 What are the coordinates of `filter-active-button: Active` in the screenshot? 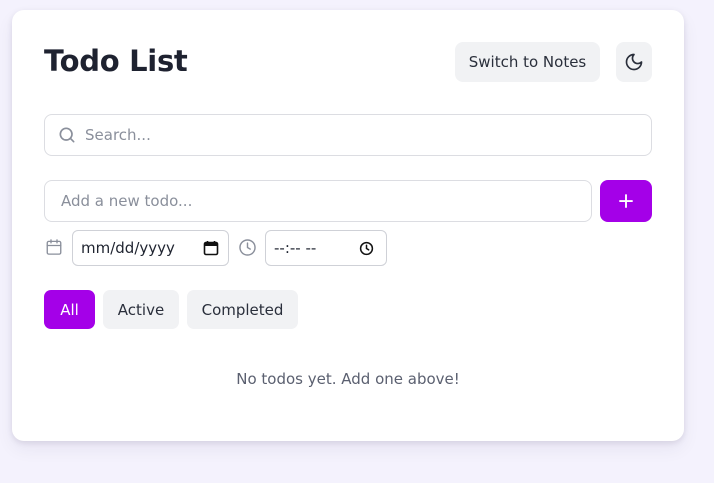 It's located at (141, 309).